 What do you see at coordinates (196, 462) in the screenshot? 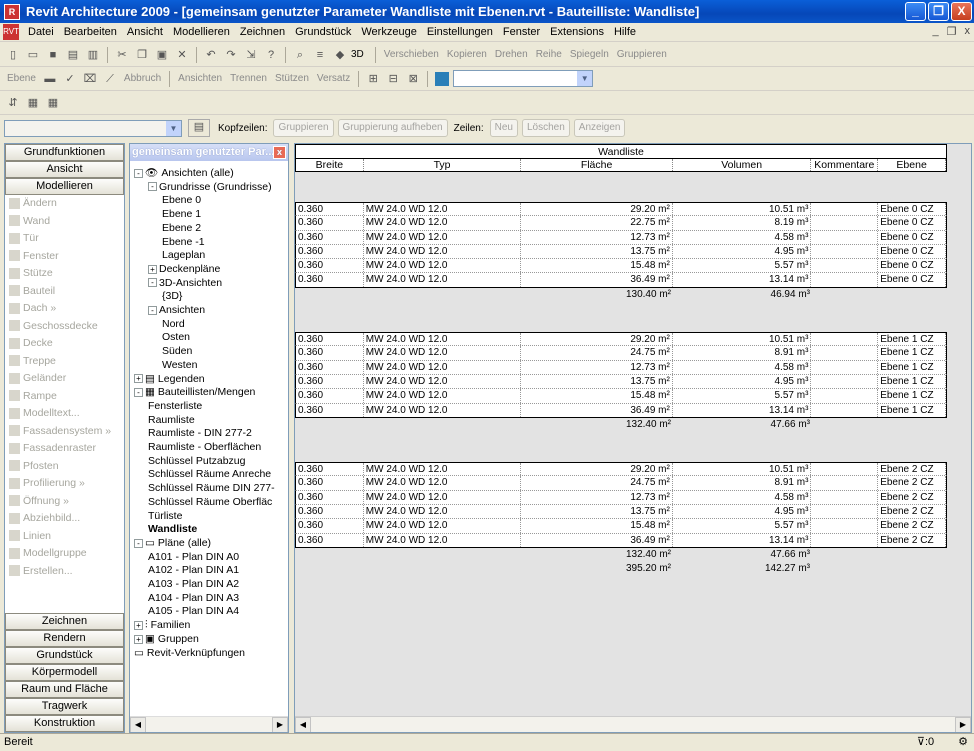
I see `tree-node: Schlüssel Putzabzug` at bounding box center [196, 462].